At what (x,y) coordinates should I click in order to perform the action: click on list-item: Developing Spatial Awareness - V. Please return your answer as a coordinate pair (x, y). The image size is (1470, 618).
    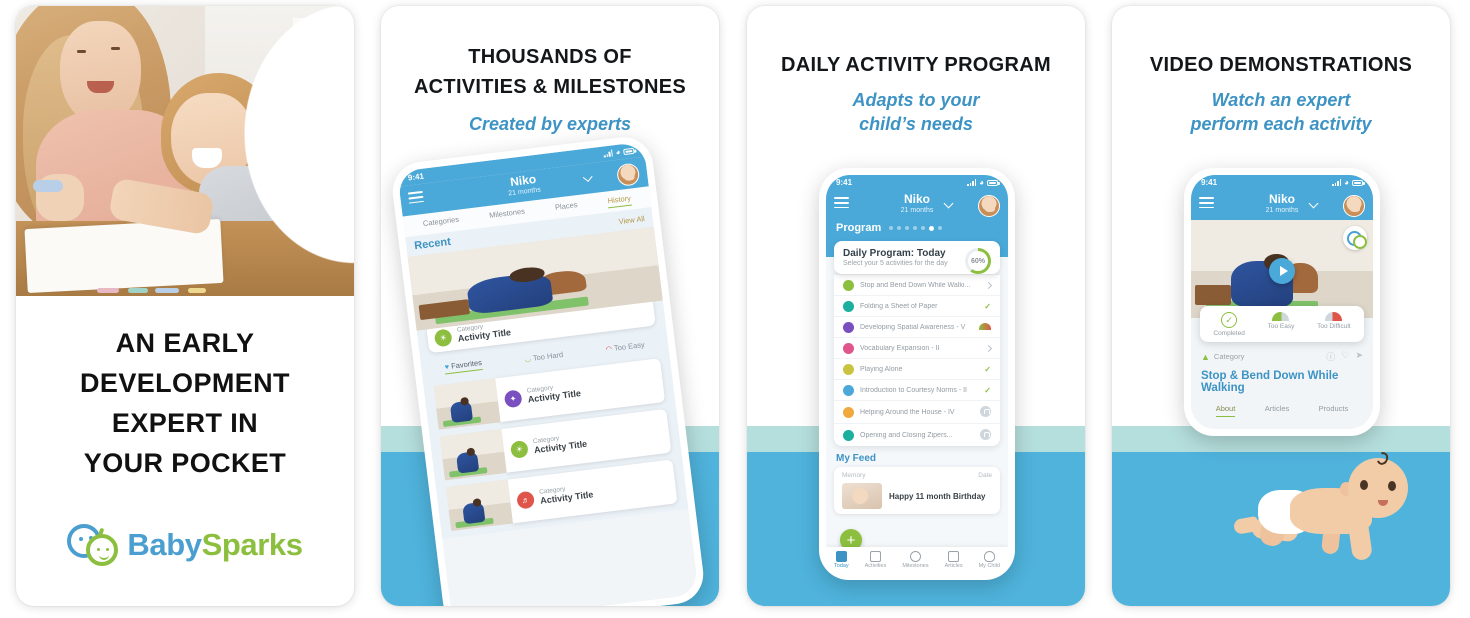
    Looking at the image, I should click on (917, 326).